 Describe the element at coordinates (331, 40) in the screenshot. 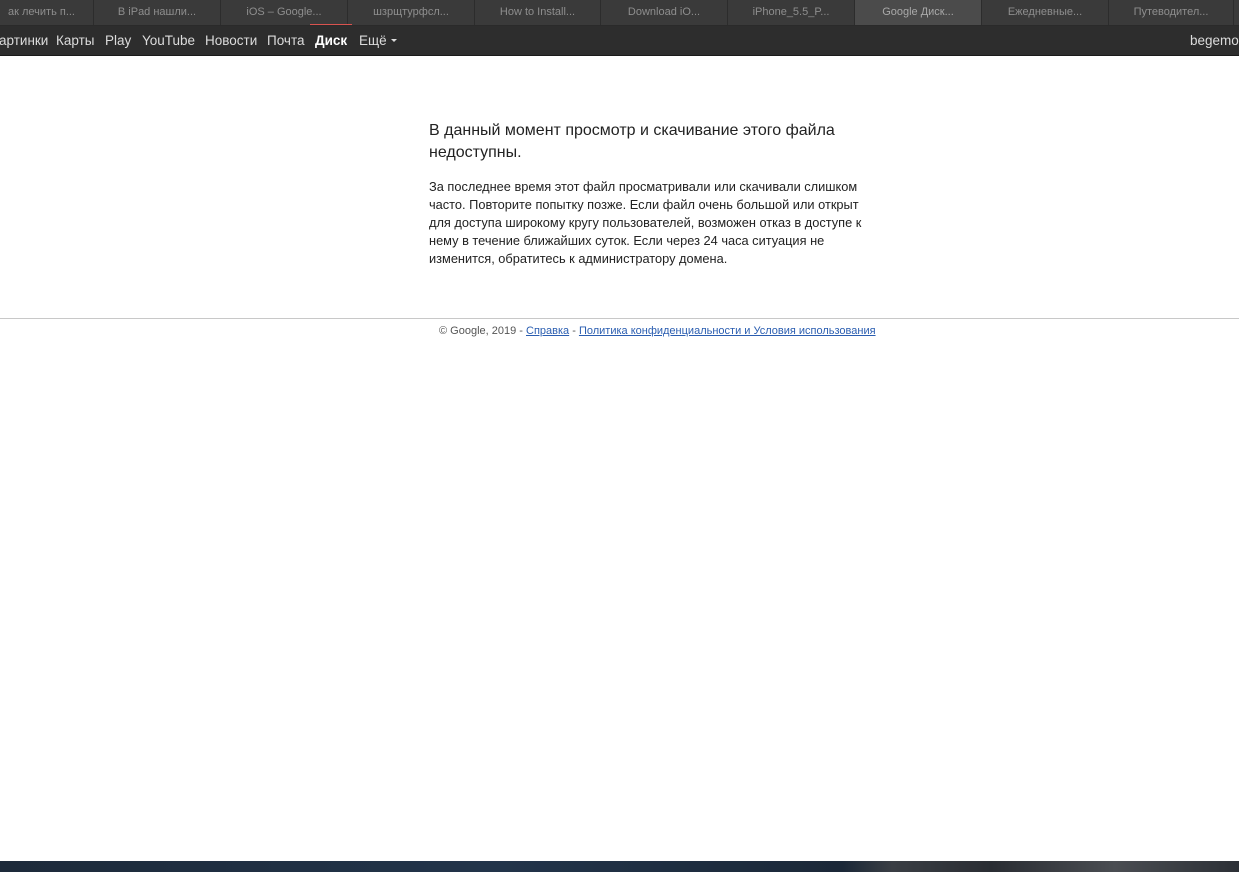

I see `nav-item-drive: Диск` at that location.